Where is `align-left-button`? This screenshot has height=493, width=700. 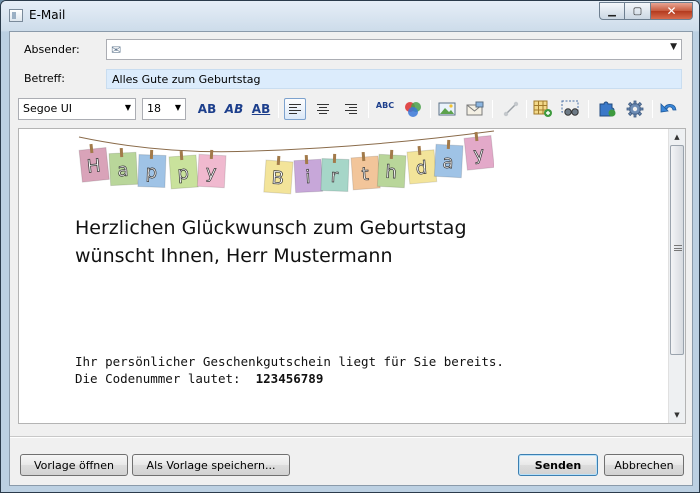 align-left-button is located at coordinates (295, 109).